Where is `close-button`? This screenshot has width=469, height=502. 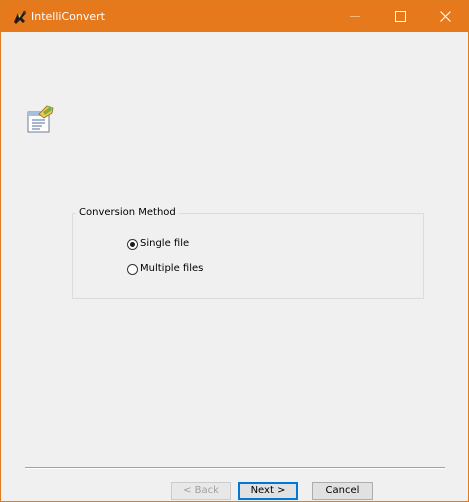
close-button is located at coordinates (445, 16).